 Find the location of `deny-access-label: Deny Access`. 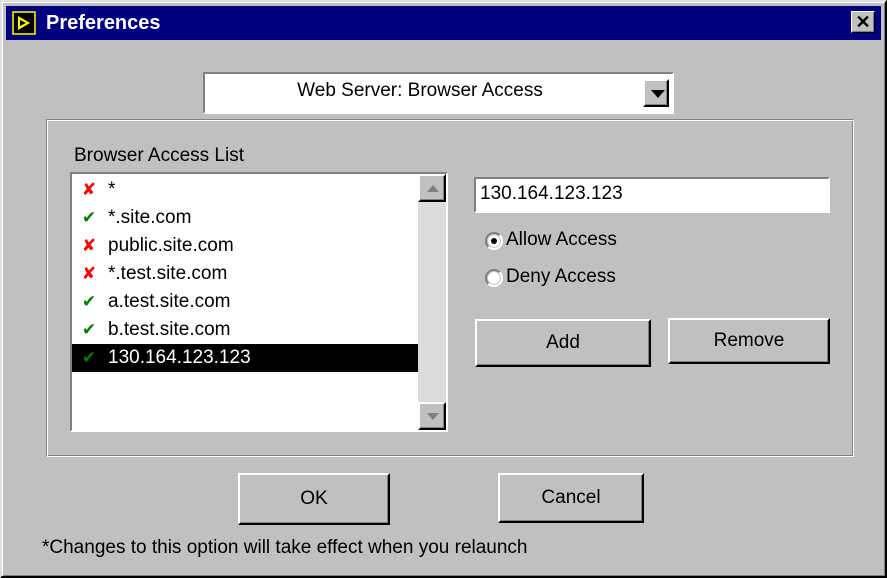

deny-access-label: Deny Access is located at coordinates (561, 276).